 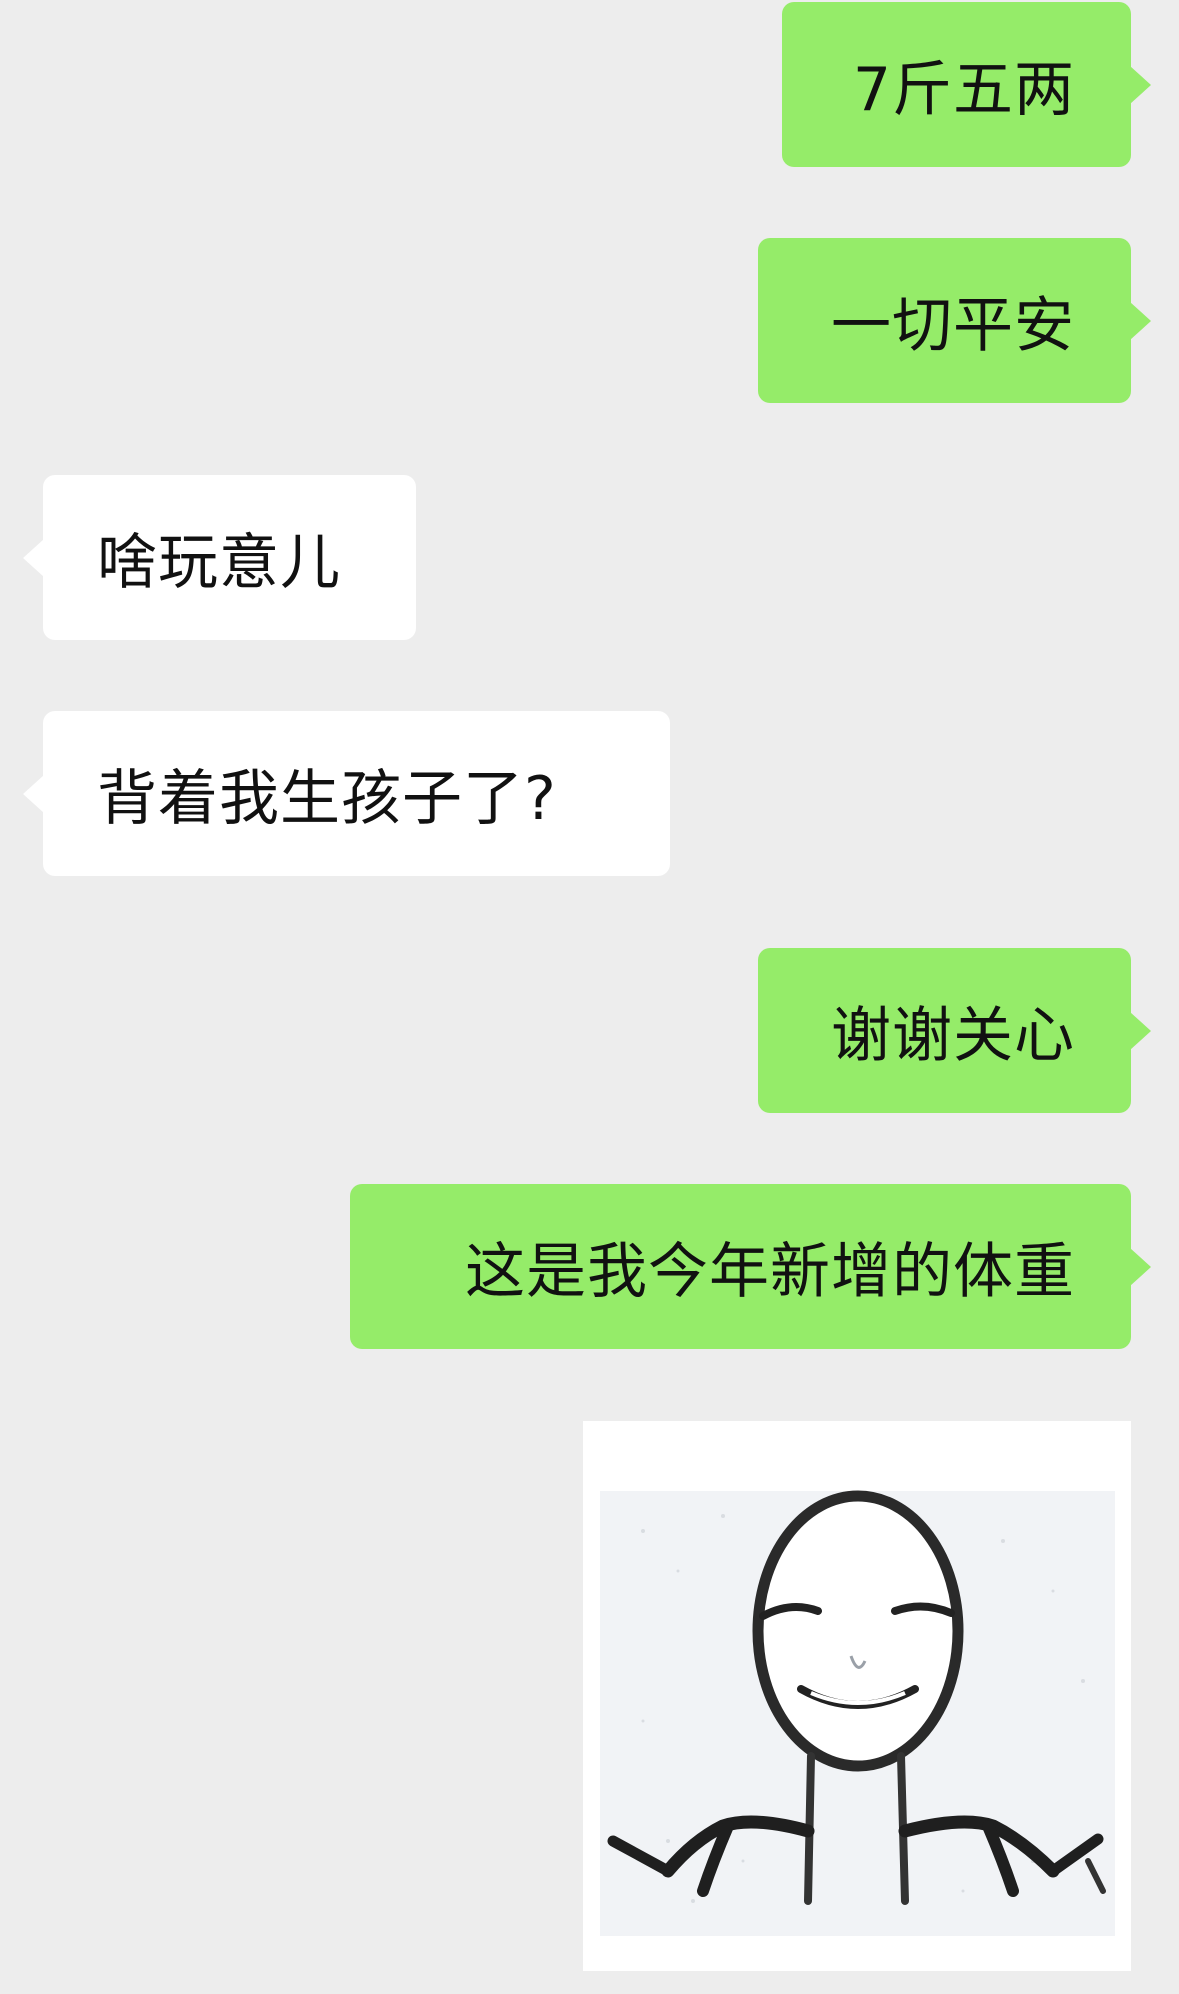 What do you see at coordinates (770, 1272) in the screenshot?
I see `message-text: 这是我今年新增的体重` at bounding box center [770, 1272].